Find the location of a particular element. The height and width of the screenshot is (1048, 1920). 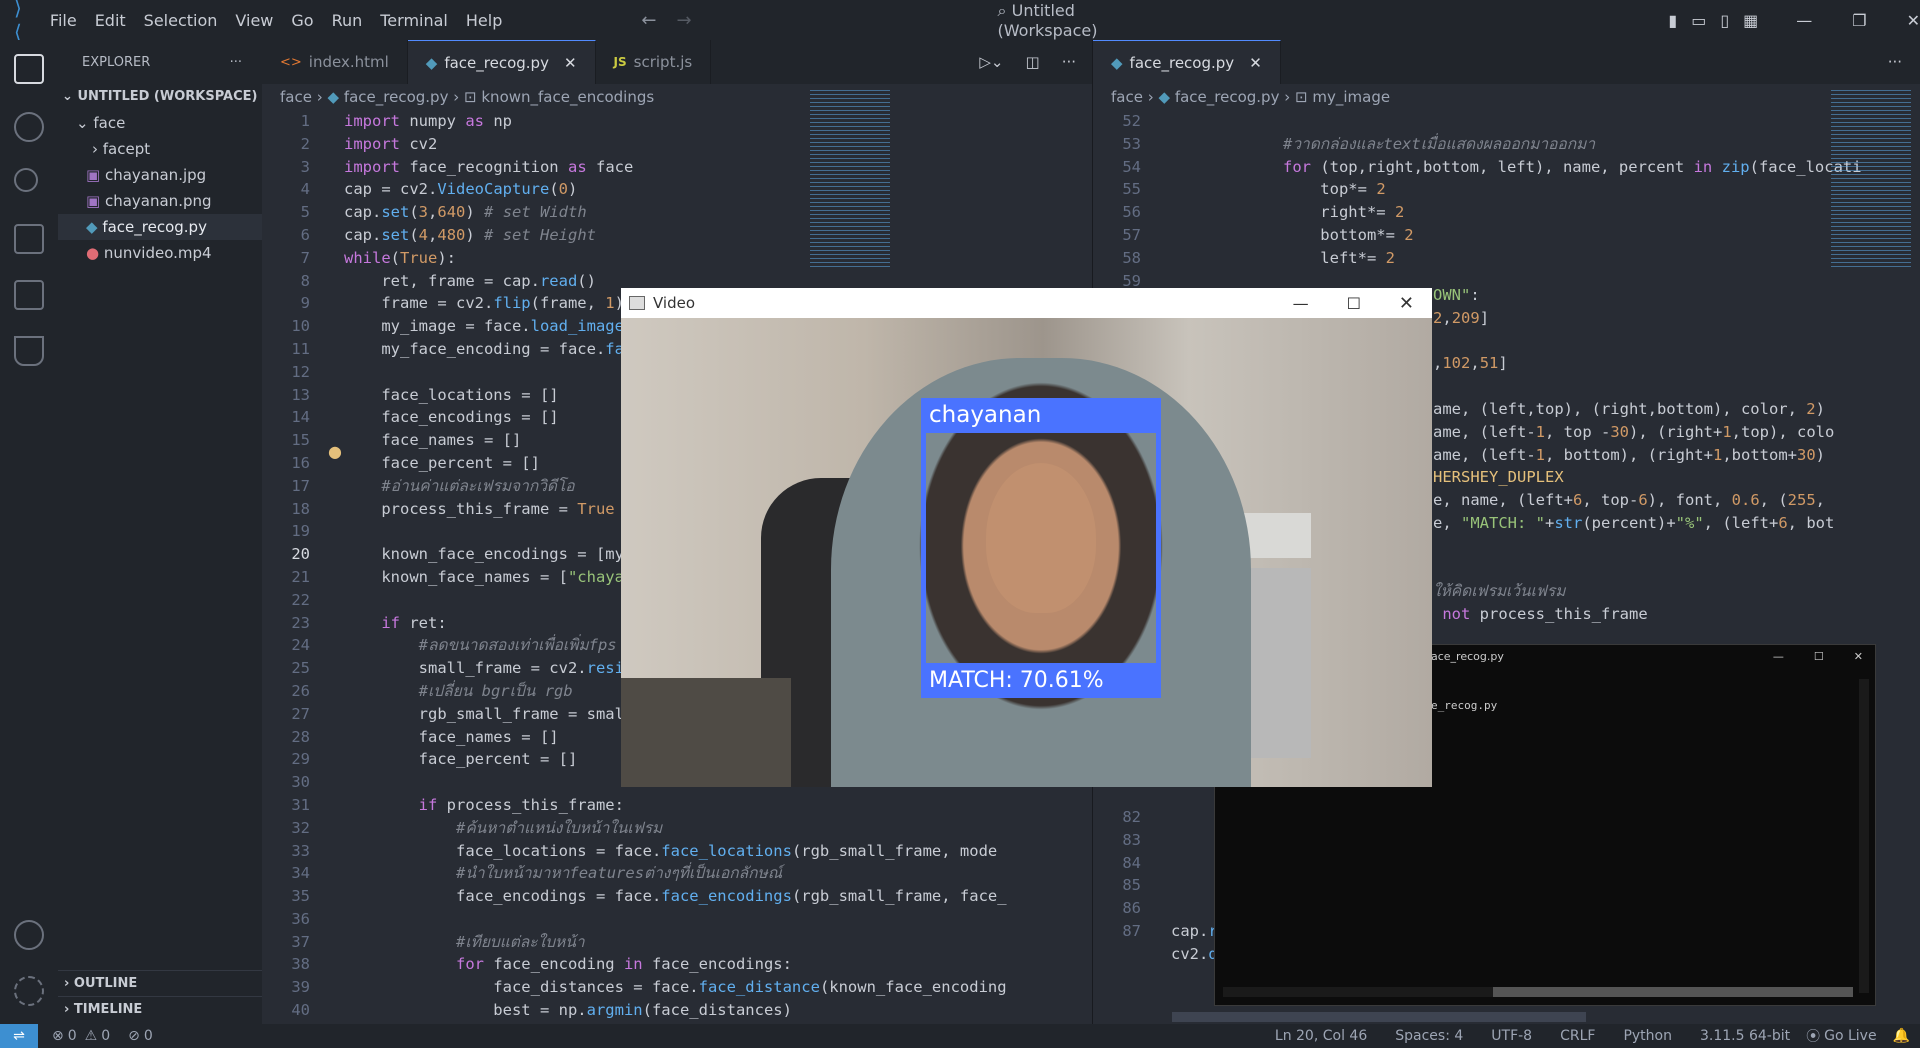

js-file-icon: JS is located at coordinates (620, 62).